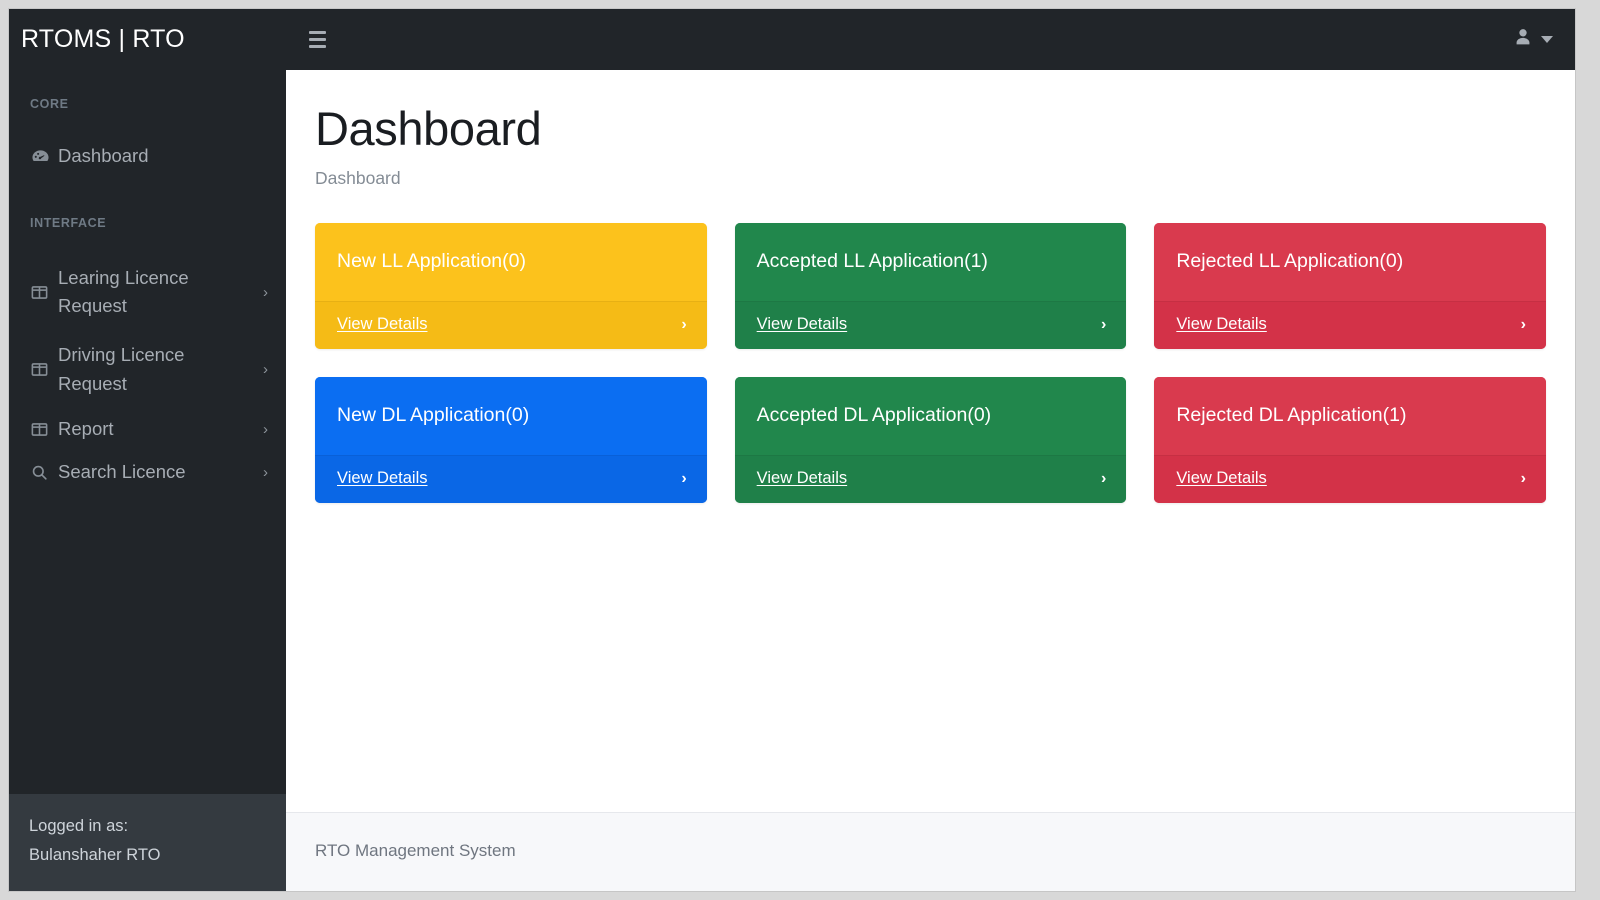 The width and height of the screenshot is (1600, 900). I want to click on page-footer-text: RTO Management System, so click(415, 850).